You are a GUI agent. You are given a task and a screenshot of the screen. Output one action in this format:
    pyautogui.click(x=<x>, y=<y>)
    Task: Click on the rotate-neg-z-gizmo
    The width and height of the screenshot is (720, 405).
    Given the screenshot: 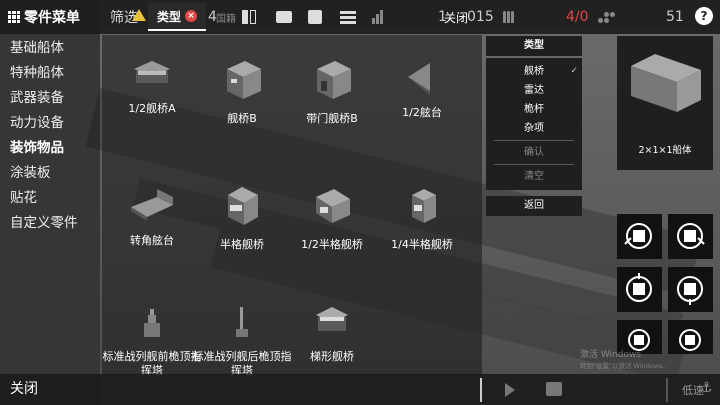 What is the action you would take?
    pyautogui.click(x=690, y=289)
    